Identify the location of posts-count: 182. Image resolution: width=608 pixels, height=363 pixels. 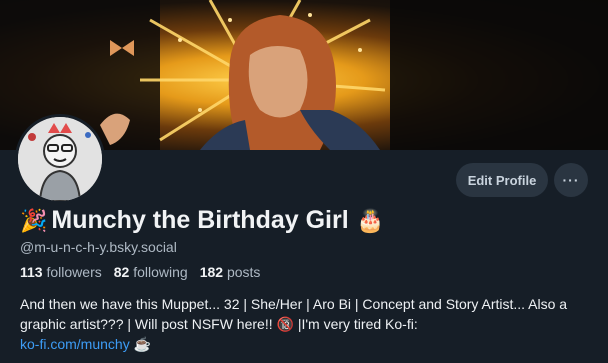
(211, 272).